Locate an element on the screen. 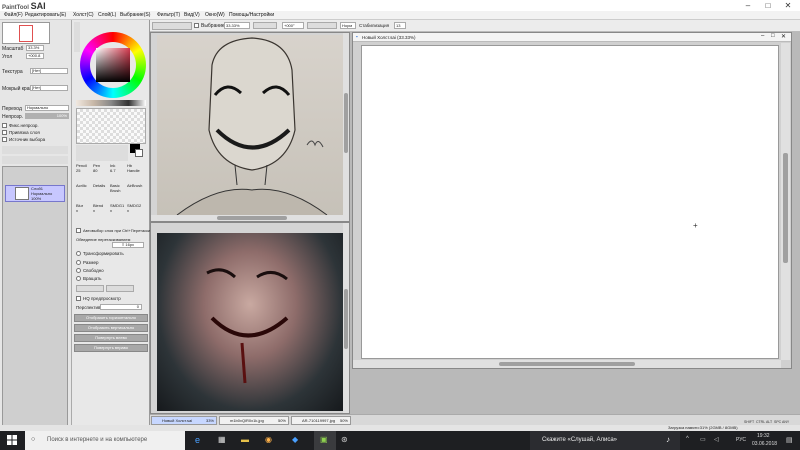  notifications-icon: ▤ is located at coordinates (789, 440).